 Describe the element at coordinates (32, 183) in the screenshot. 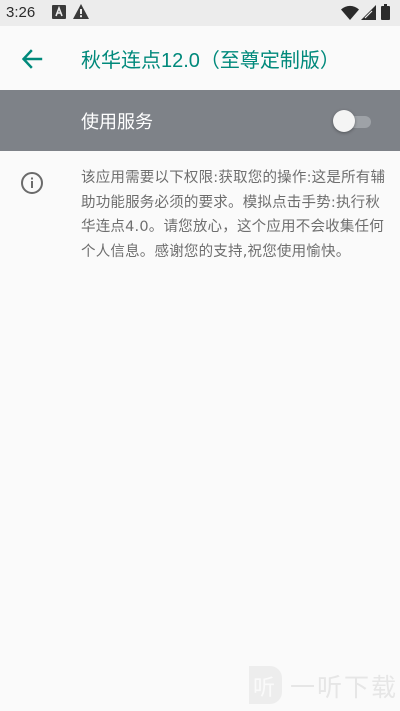

I see `info-icon` at that location.